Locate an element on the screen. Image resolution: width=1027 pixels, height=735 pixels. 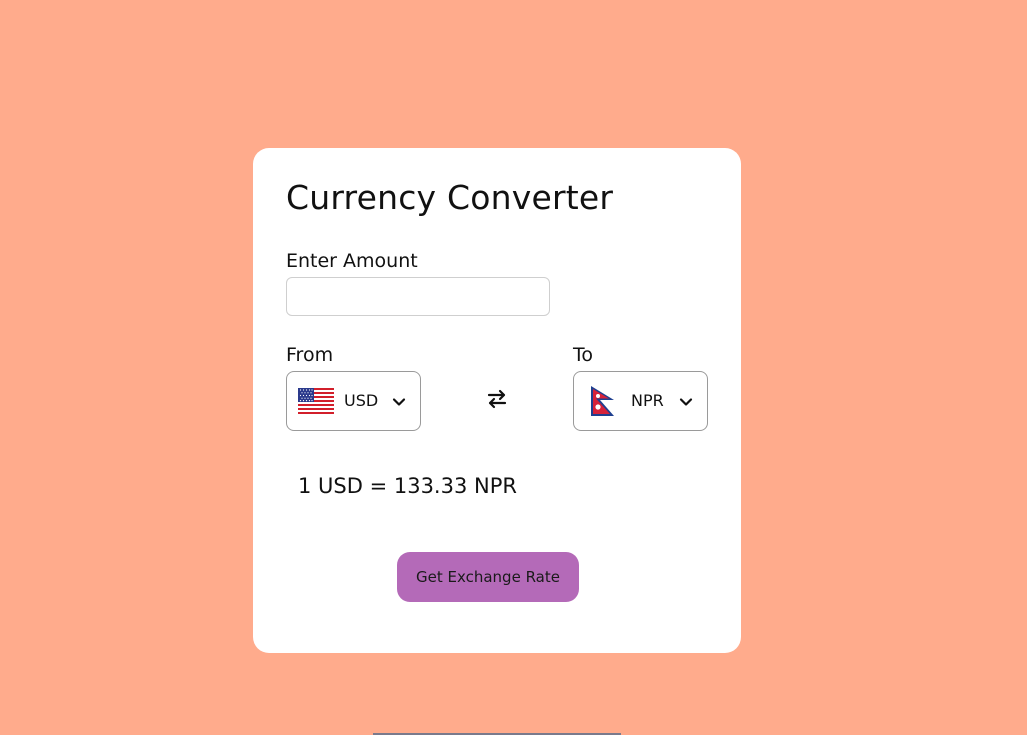
to-currency-code: NPR is located at coordinates (647, 400).